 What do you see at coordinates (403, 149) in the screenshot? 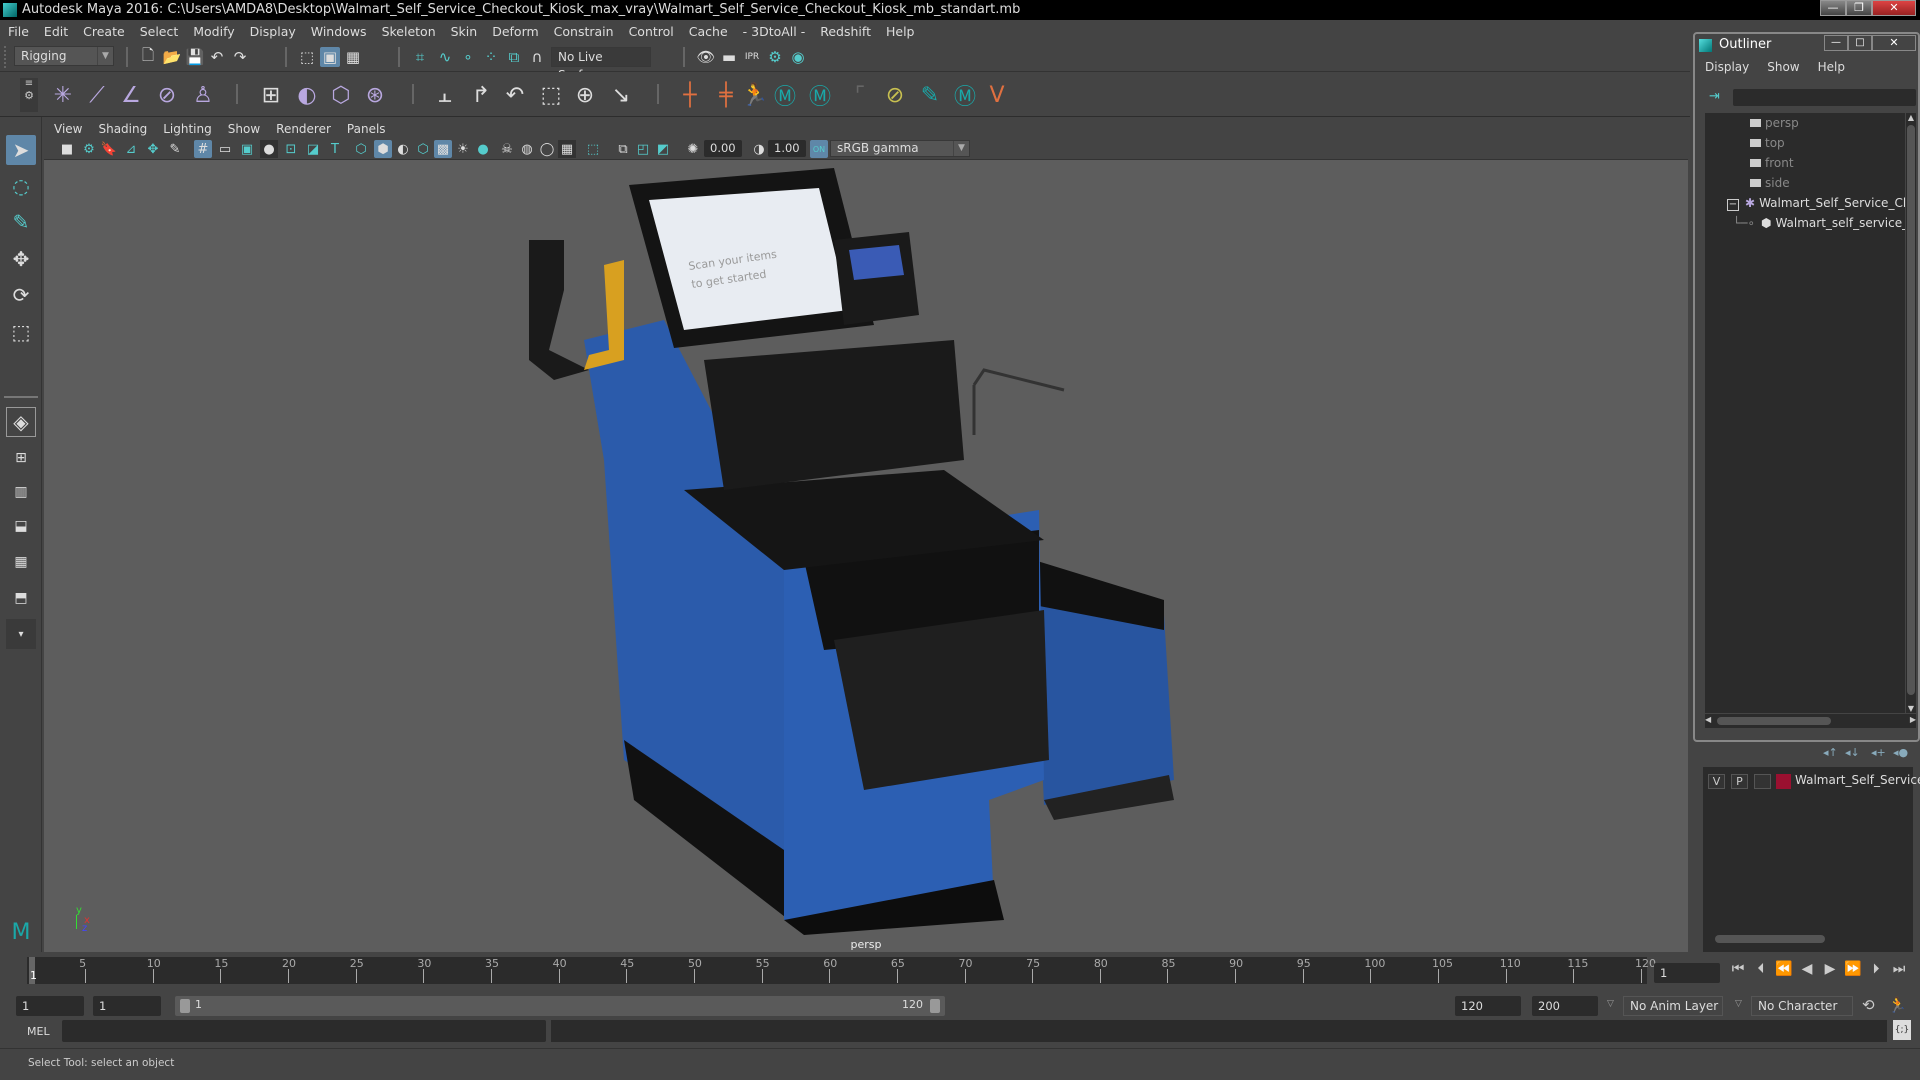
I see `default-material-icon: ◐` at bounding box center [403, 149].